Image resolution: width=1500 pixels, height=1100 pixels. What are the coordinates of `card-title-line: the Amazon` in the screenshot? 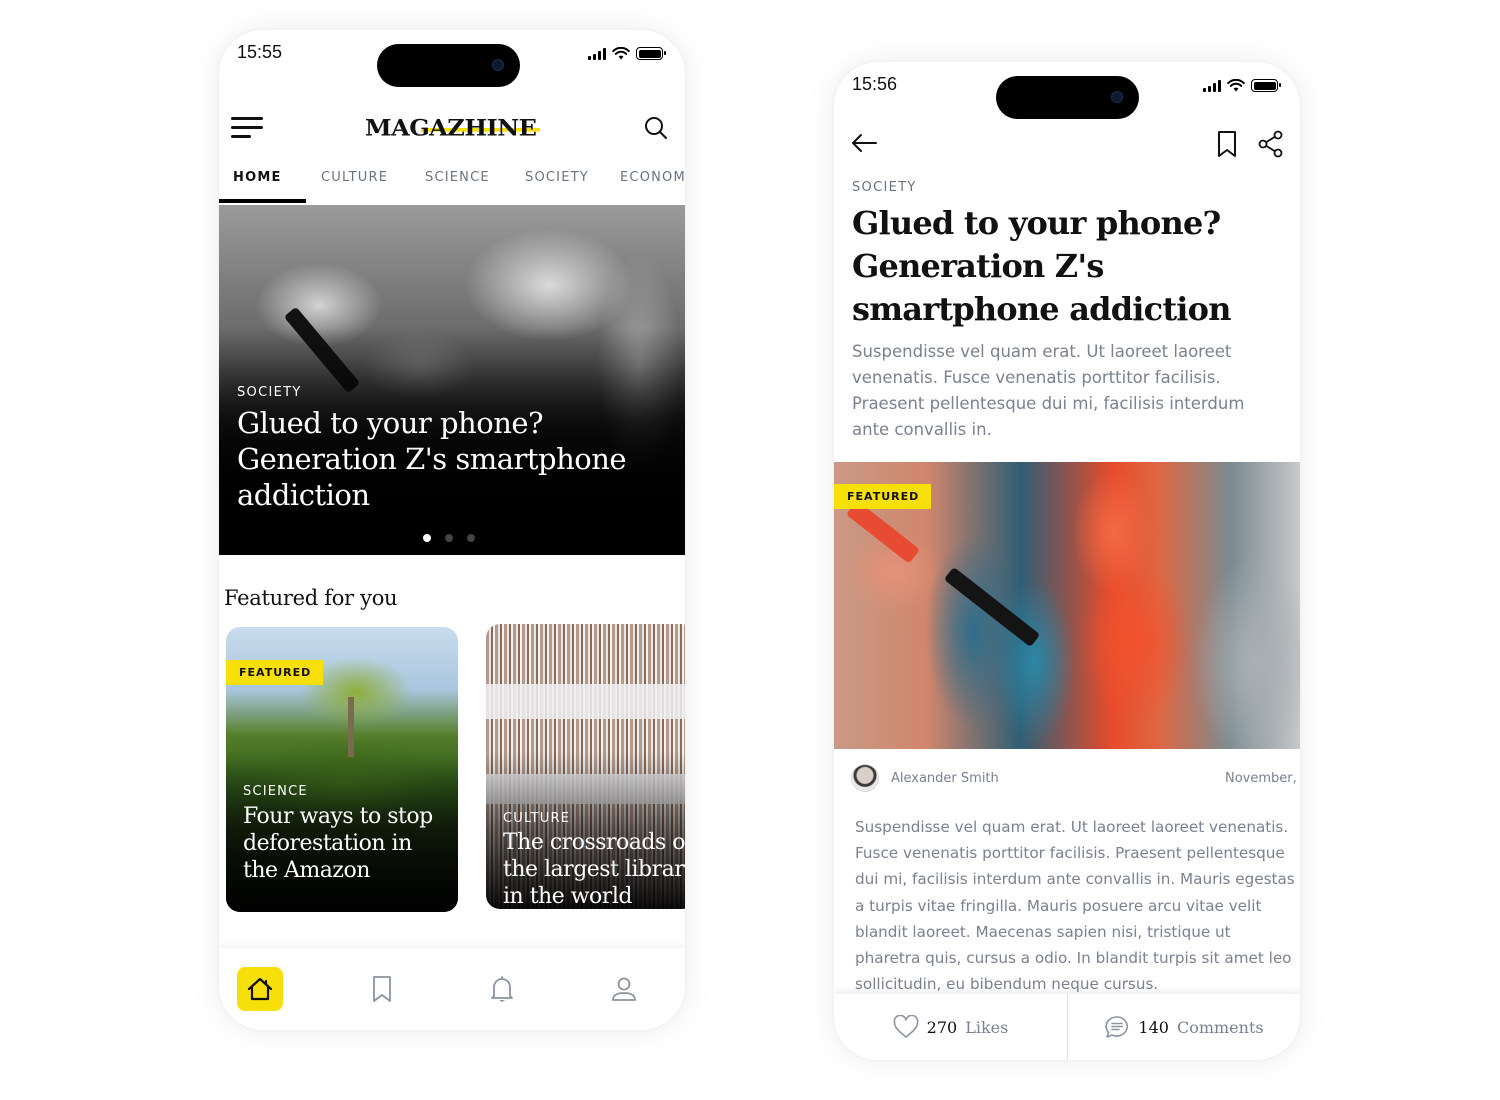 It's located at (306, 870).